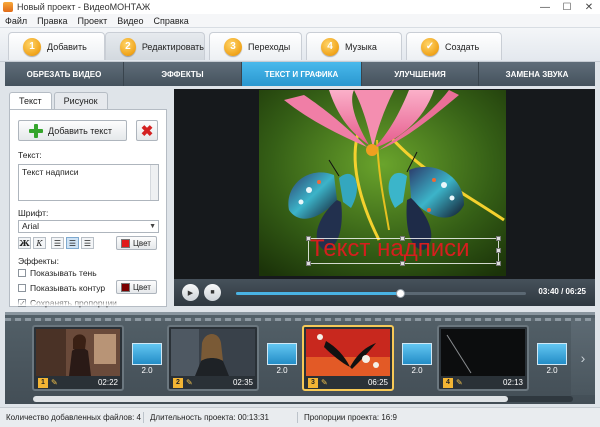  What do you see at coordinates (390, 249) in the screenshot?
I see `overlay-caption-text: Текст надписи` at bounding box center [390, 249].